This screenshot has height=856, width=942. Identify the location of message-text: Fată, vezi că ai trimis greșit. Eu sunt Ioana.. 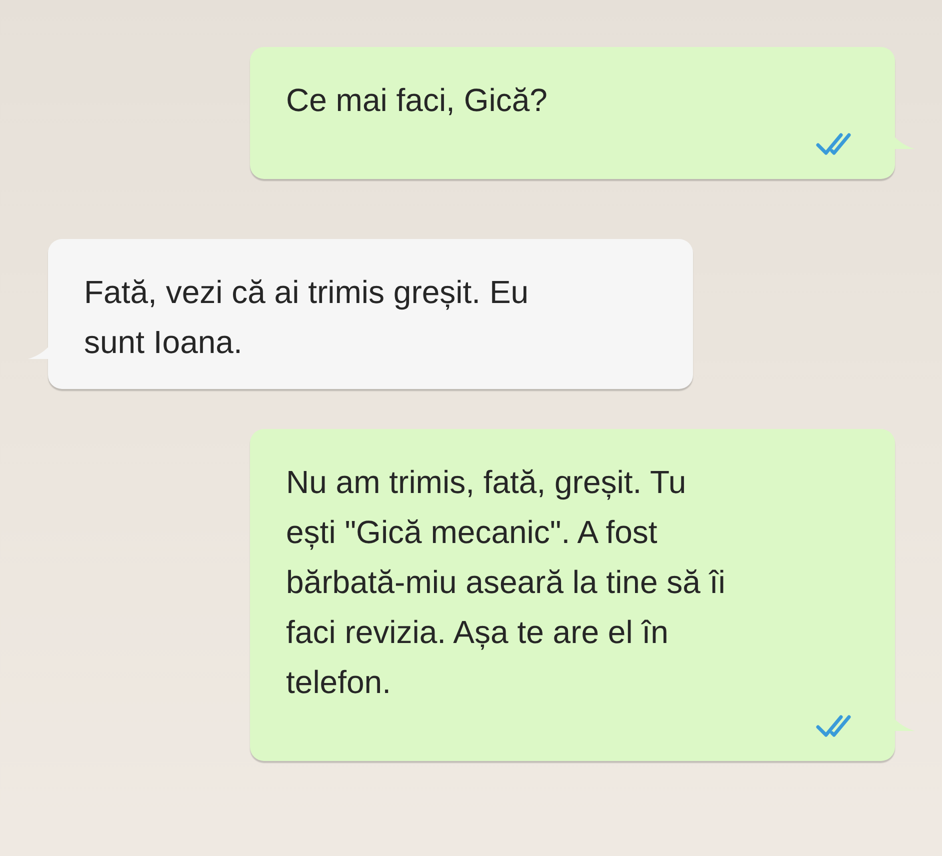
(307, 317).